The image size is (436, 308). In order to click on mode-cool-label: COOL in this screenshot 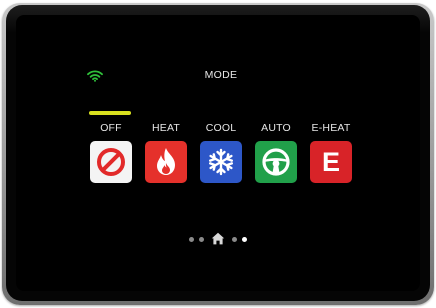, I will do `click(221, 128)`.